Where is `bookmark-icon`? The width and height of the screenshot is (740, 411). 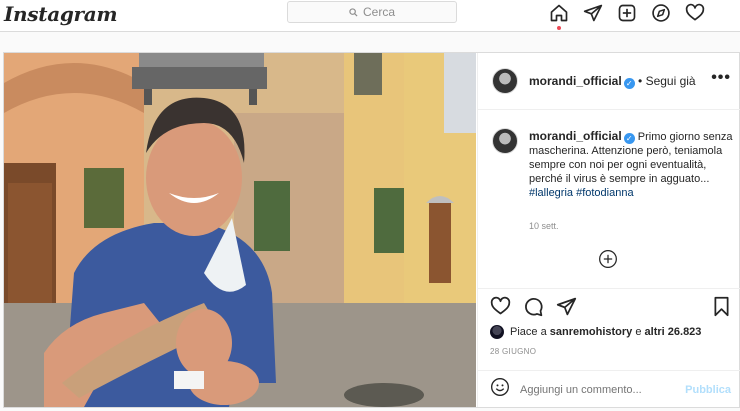 bookmark-icon is located at coordinates (721, 309).